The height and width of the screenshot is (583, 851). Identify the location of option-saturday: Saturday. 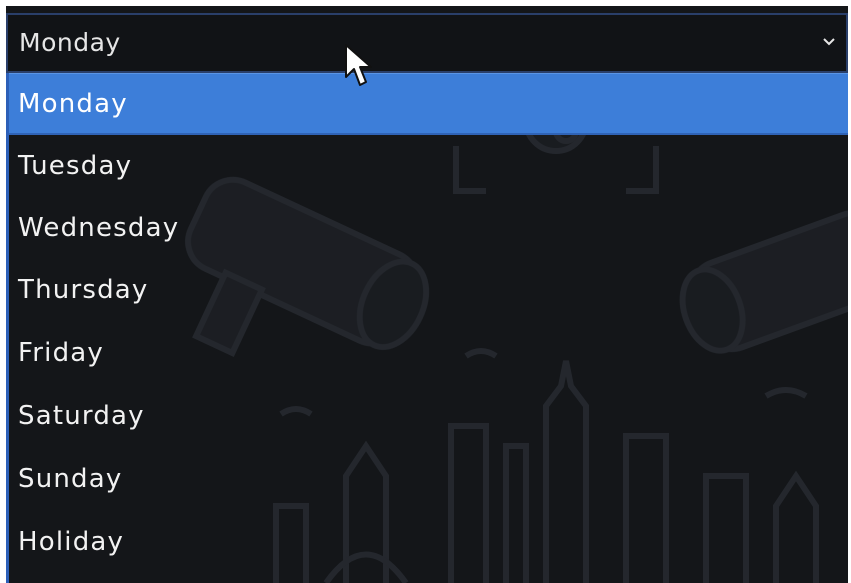
(428, 417).